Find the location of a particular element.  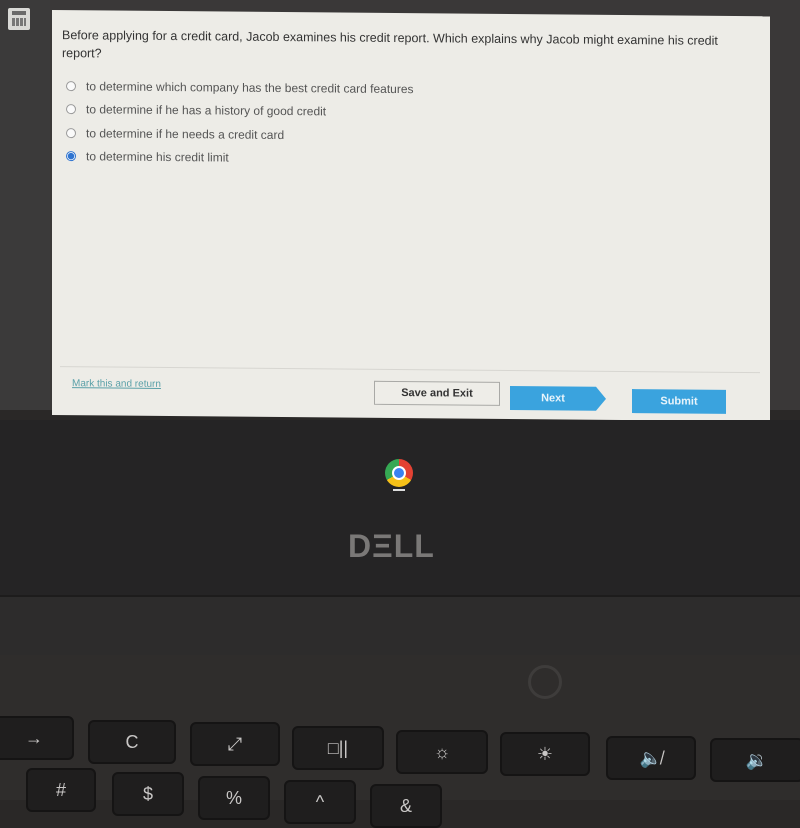

volume-icon: 🔉 is located at coordinates (757, 759).